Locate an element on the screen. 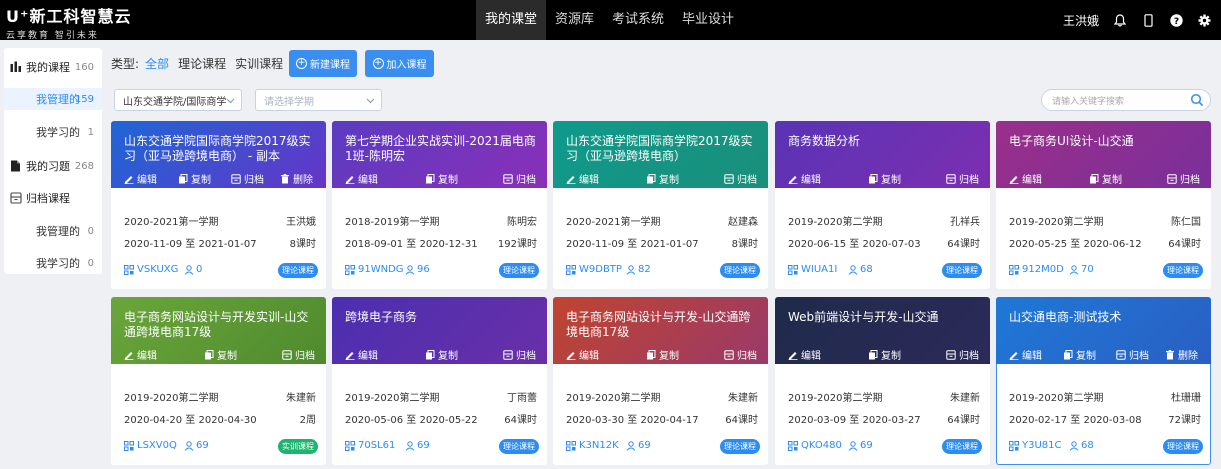 The width and height of the screenshot is (1221, 469). course-code: 91WNDG is located at coordinates (374, 269).